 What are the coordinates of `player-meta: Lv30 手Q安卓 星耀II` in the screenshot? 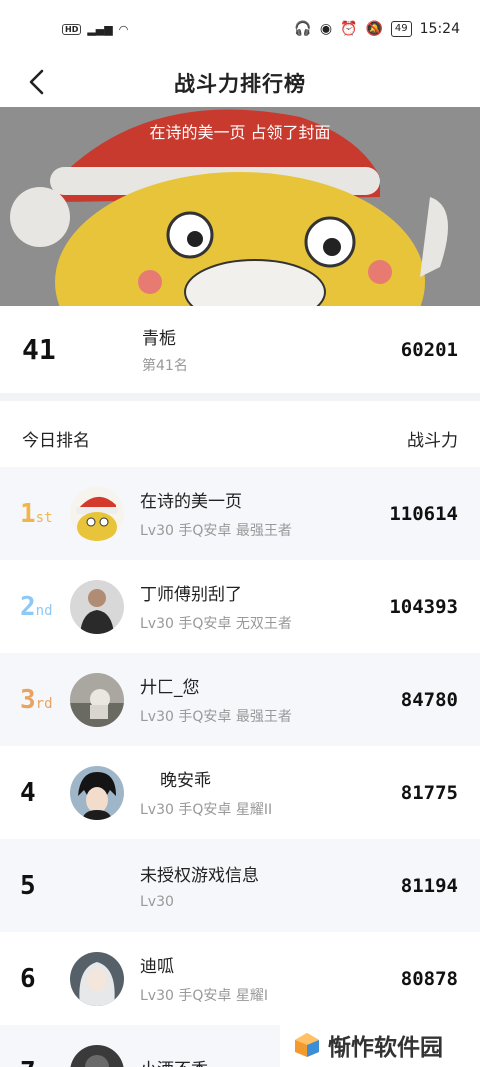 It's located at (206, 810).